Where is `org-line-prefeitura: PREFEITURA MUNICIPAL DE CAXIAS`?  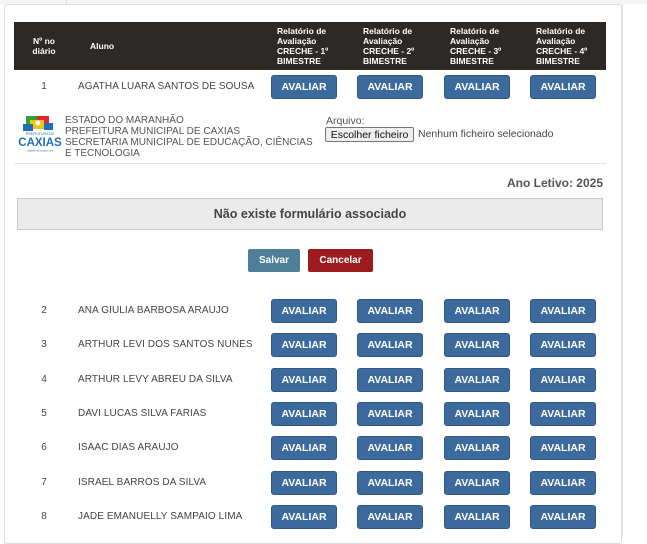
org-line-prefeitura: PREFEITURA MUNICIPAL DE CAXIAS is located at coordinates (153, 131).